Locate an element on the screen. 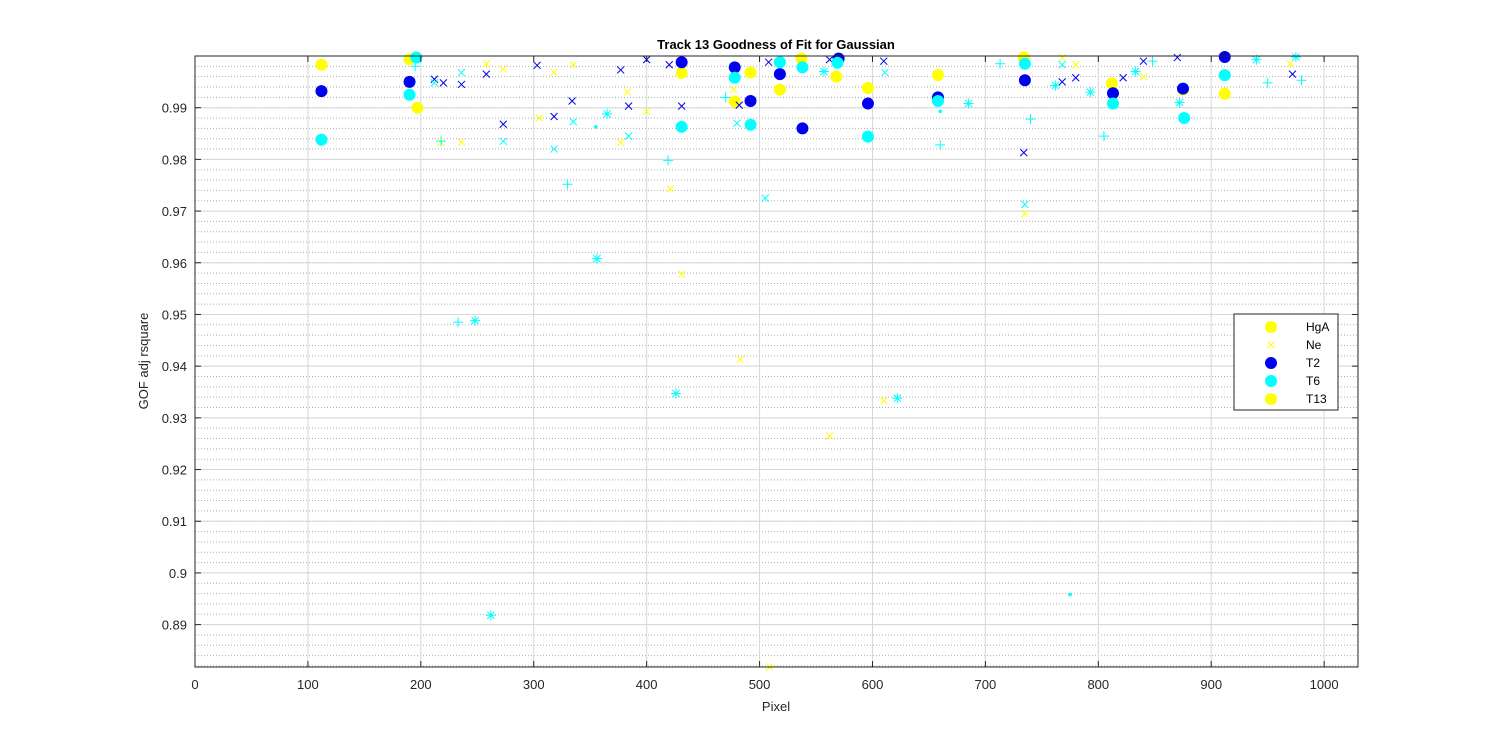 The image size is (1500, 750). x-axis-label: Pixel is located at coordinates (776, 706).